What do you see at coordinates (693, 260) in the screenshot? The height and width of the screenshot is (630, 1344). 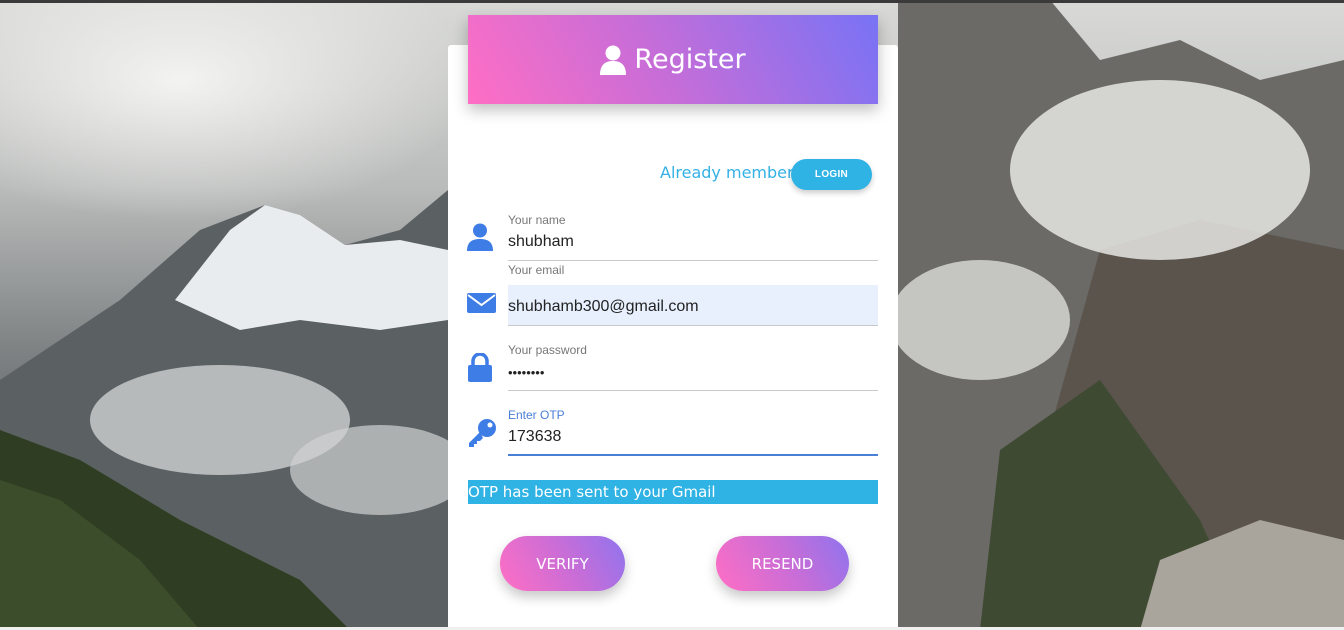 I see `name-underline` at bounding box center [693, 260].